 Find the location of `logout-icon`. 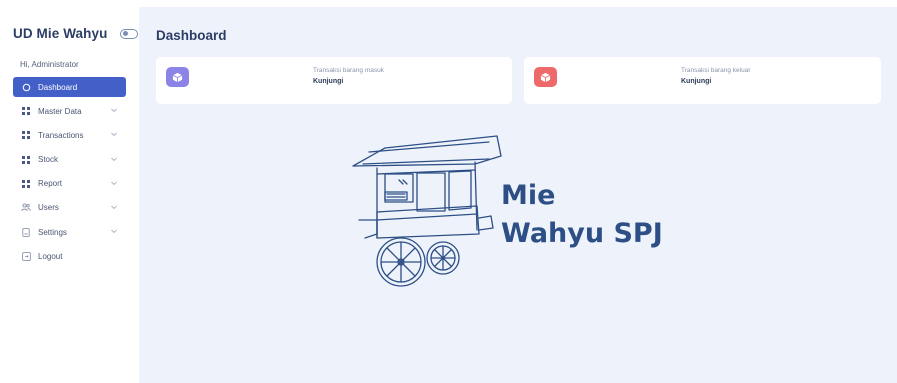

logout-icon is located at coordinates (26, 256).